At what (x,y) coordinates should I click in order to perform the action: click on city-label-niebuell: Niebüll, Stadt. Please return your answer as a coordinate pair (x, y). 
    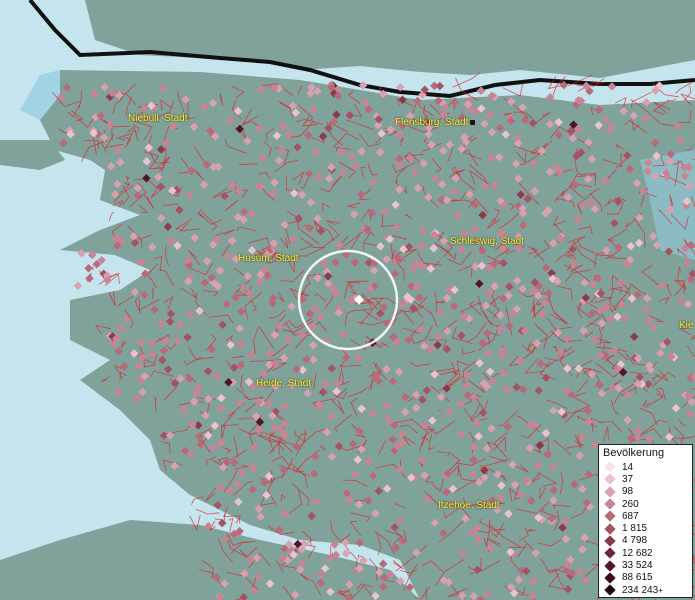
    Looking at the image, I should click on (158, 118).